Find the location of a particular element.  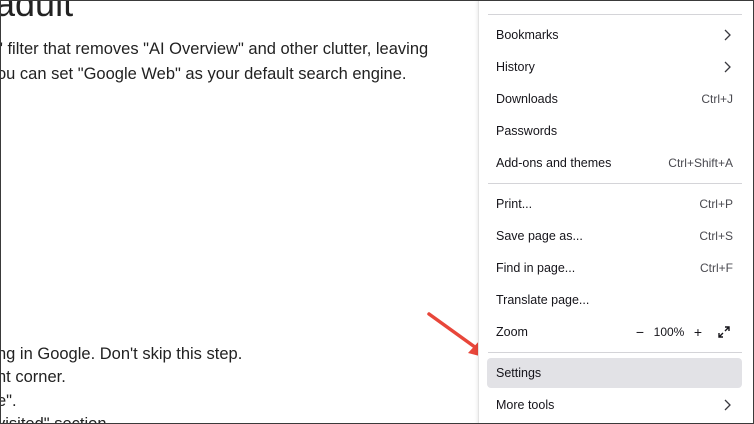

fullscreen-icon is located at coordinates (724, 332).